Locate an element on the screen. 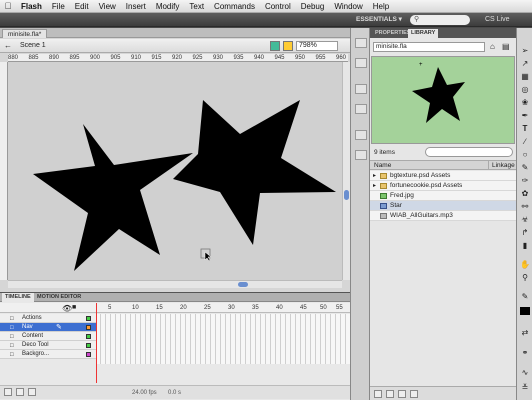 Image resolution: width=532 pixels, height=400 pixels. oval-tool-icon: ○ is located at coordinates (525, 155).